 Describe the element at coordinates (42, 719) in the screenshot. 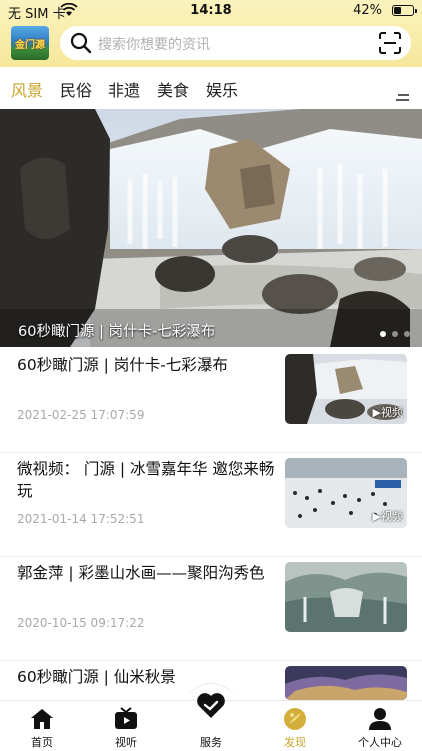

I see `home-icon` at that location.